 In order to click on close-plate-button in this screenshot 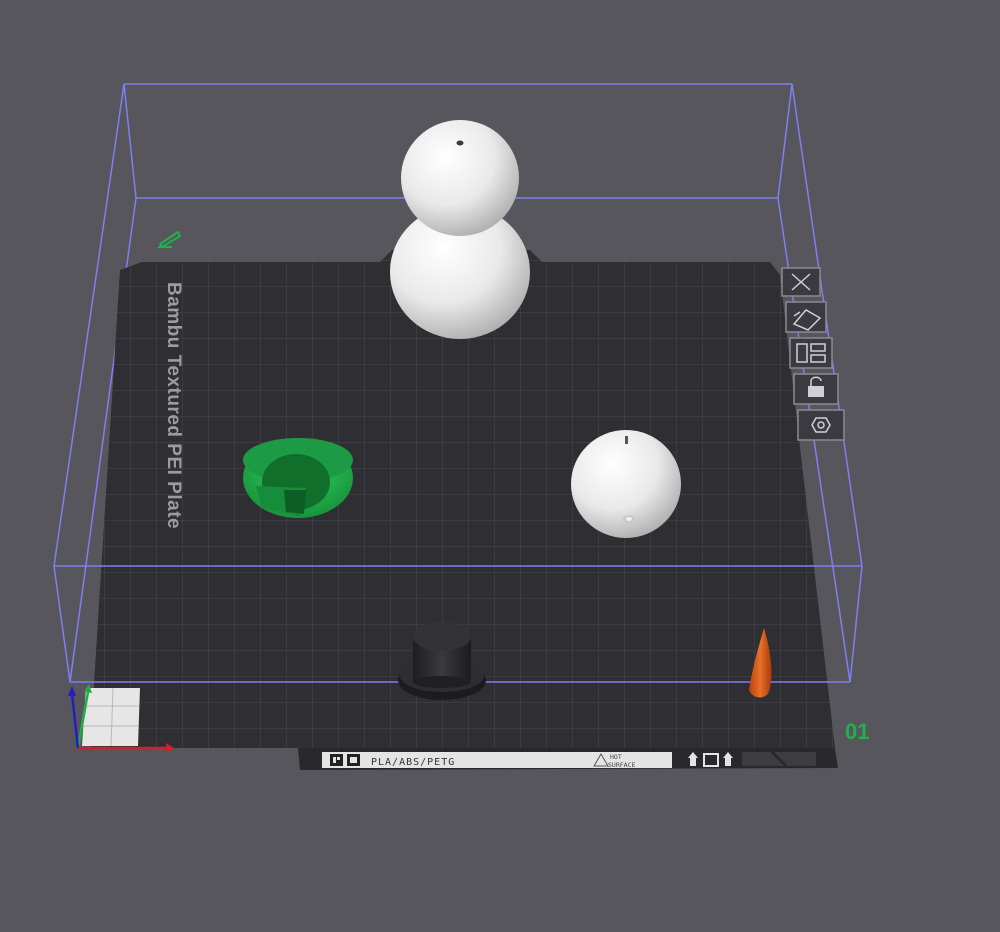, I will do `click(801, 282)`.